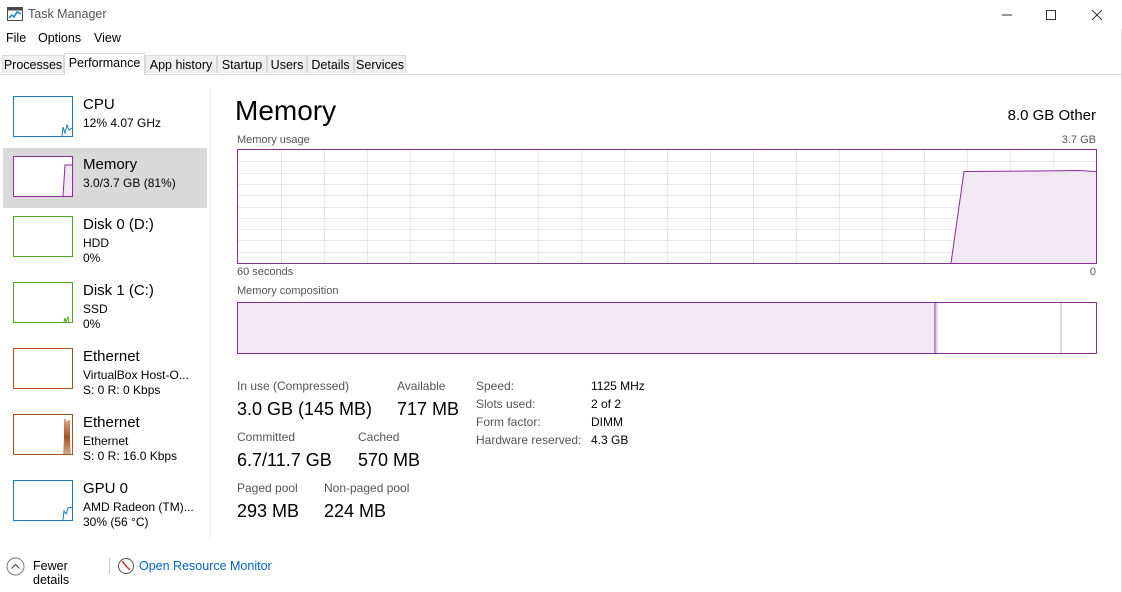 Image resolution: width=1122 pixels, height=592 pixels. I want to click on close-icon, so click(1097, 14).